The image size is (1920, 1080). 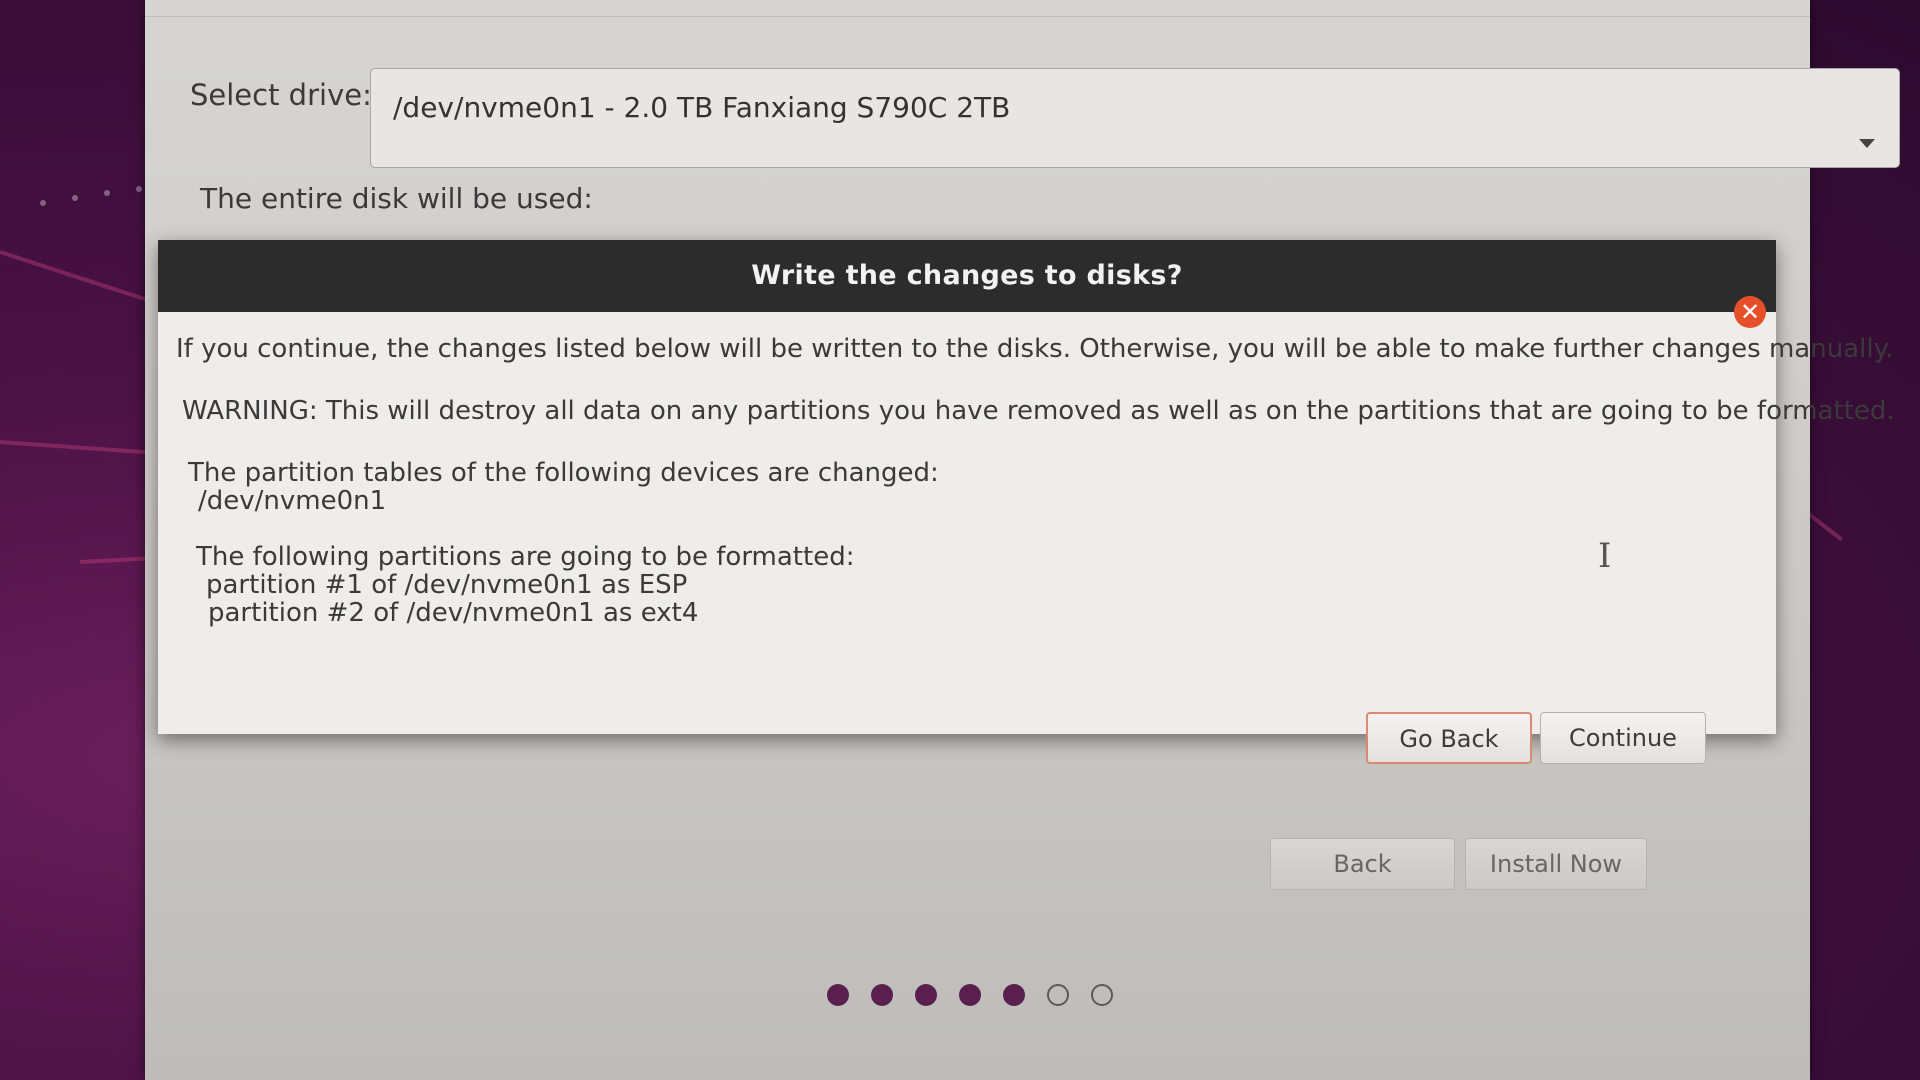 What do you see at coordinates (1556, 864) in the screenshot?
I see `install-now-button: Install Now` at bounding box center [1556, 864].